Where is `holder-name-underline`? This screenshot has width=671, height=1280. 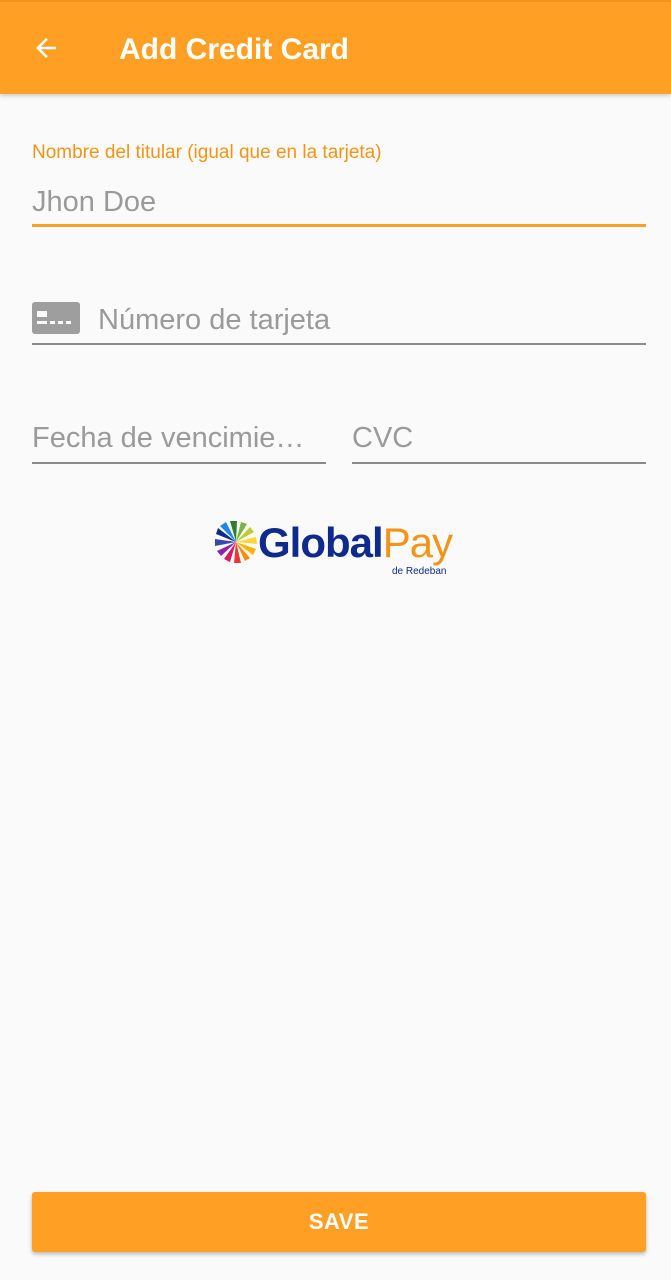 holder-name-underline is located at coordinates (339, 225).